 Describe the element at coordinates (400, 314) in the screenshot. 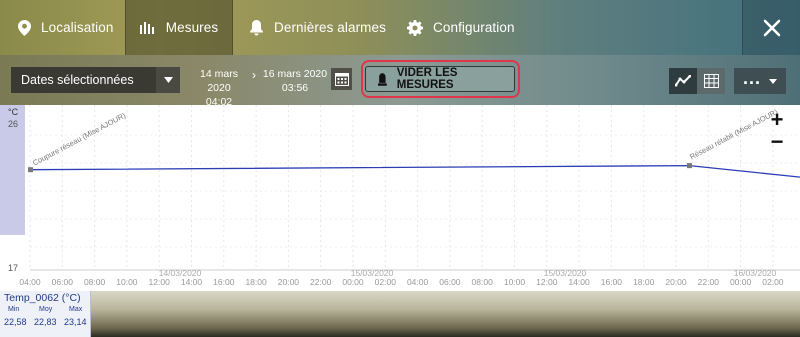

I see `background-strip` at that location.